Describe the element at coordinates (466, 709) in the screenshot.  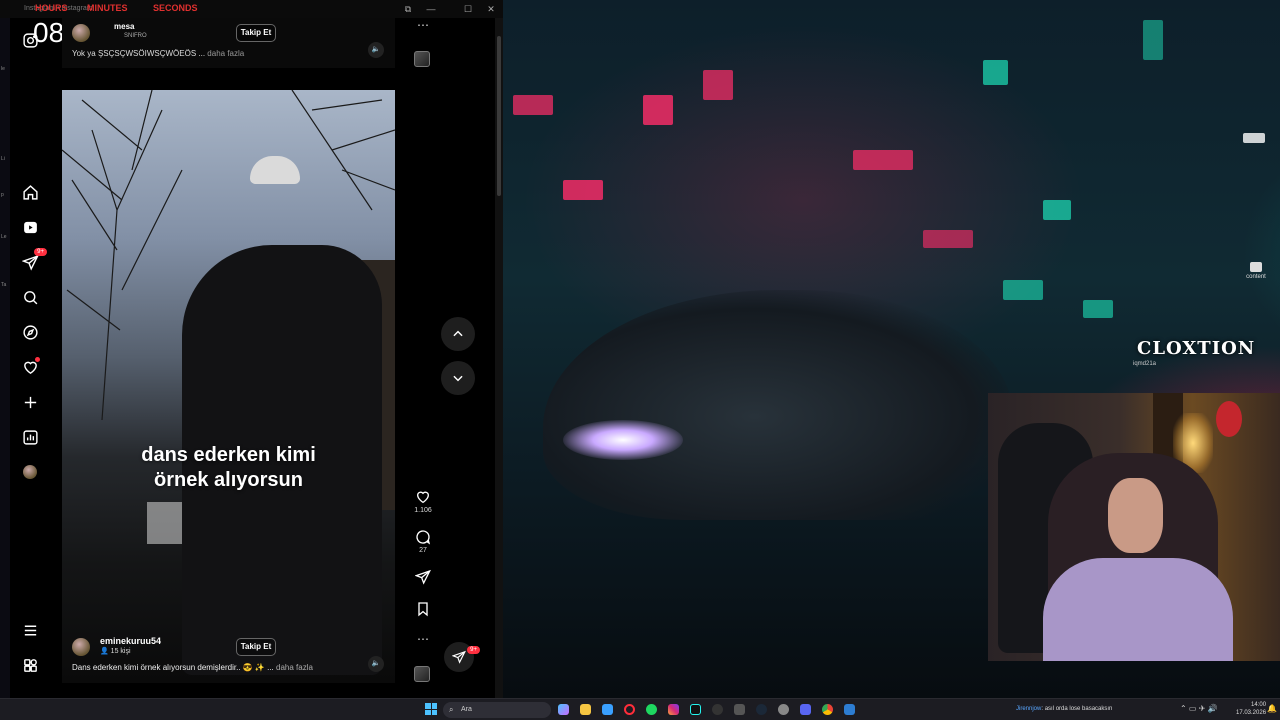
I see `taskbar-search-placeholder: Ara` at that location.